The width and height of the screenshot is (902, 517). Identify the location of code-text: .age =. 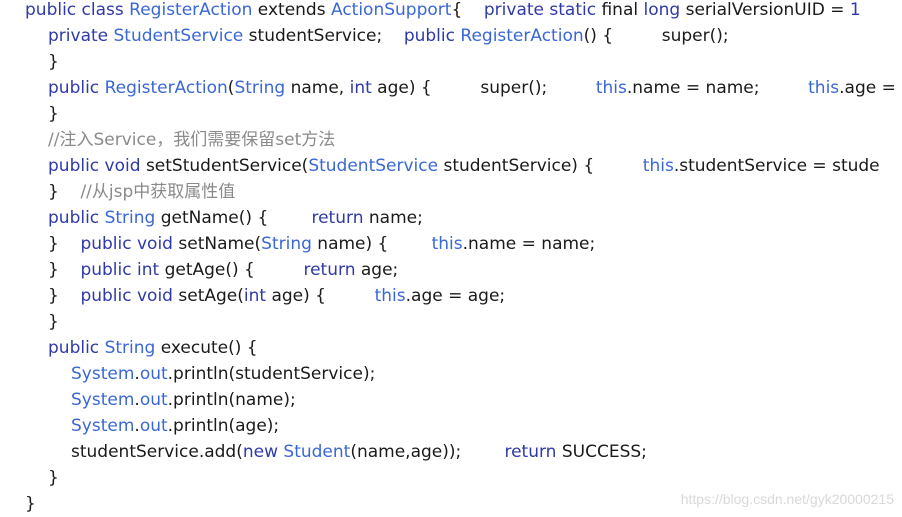
(867, 88).